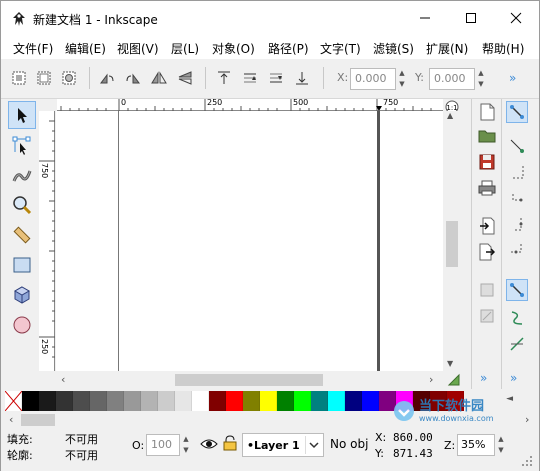 Image resolution: width=540 pixels, height=471 pixels. I want to click on palette-scroll-left-icon: ‹, so click(11, 419).